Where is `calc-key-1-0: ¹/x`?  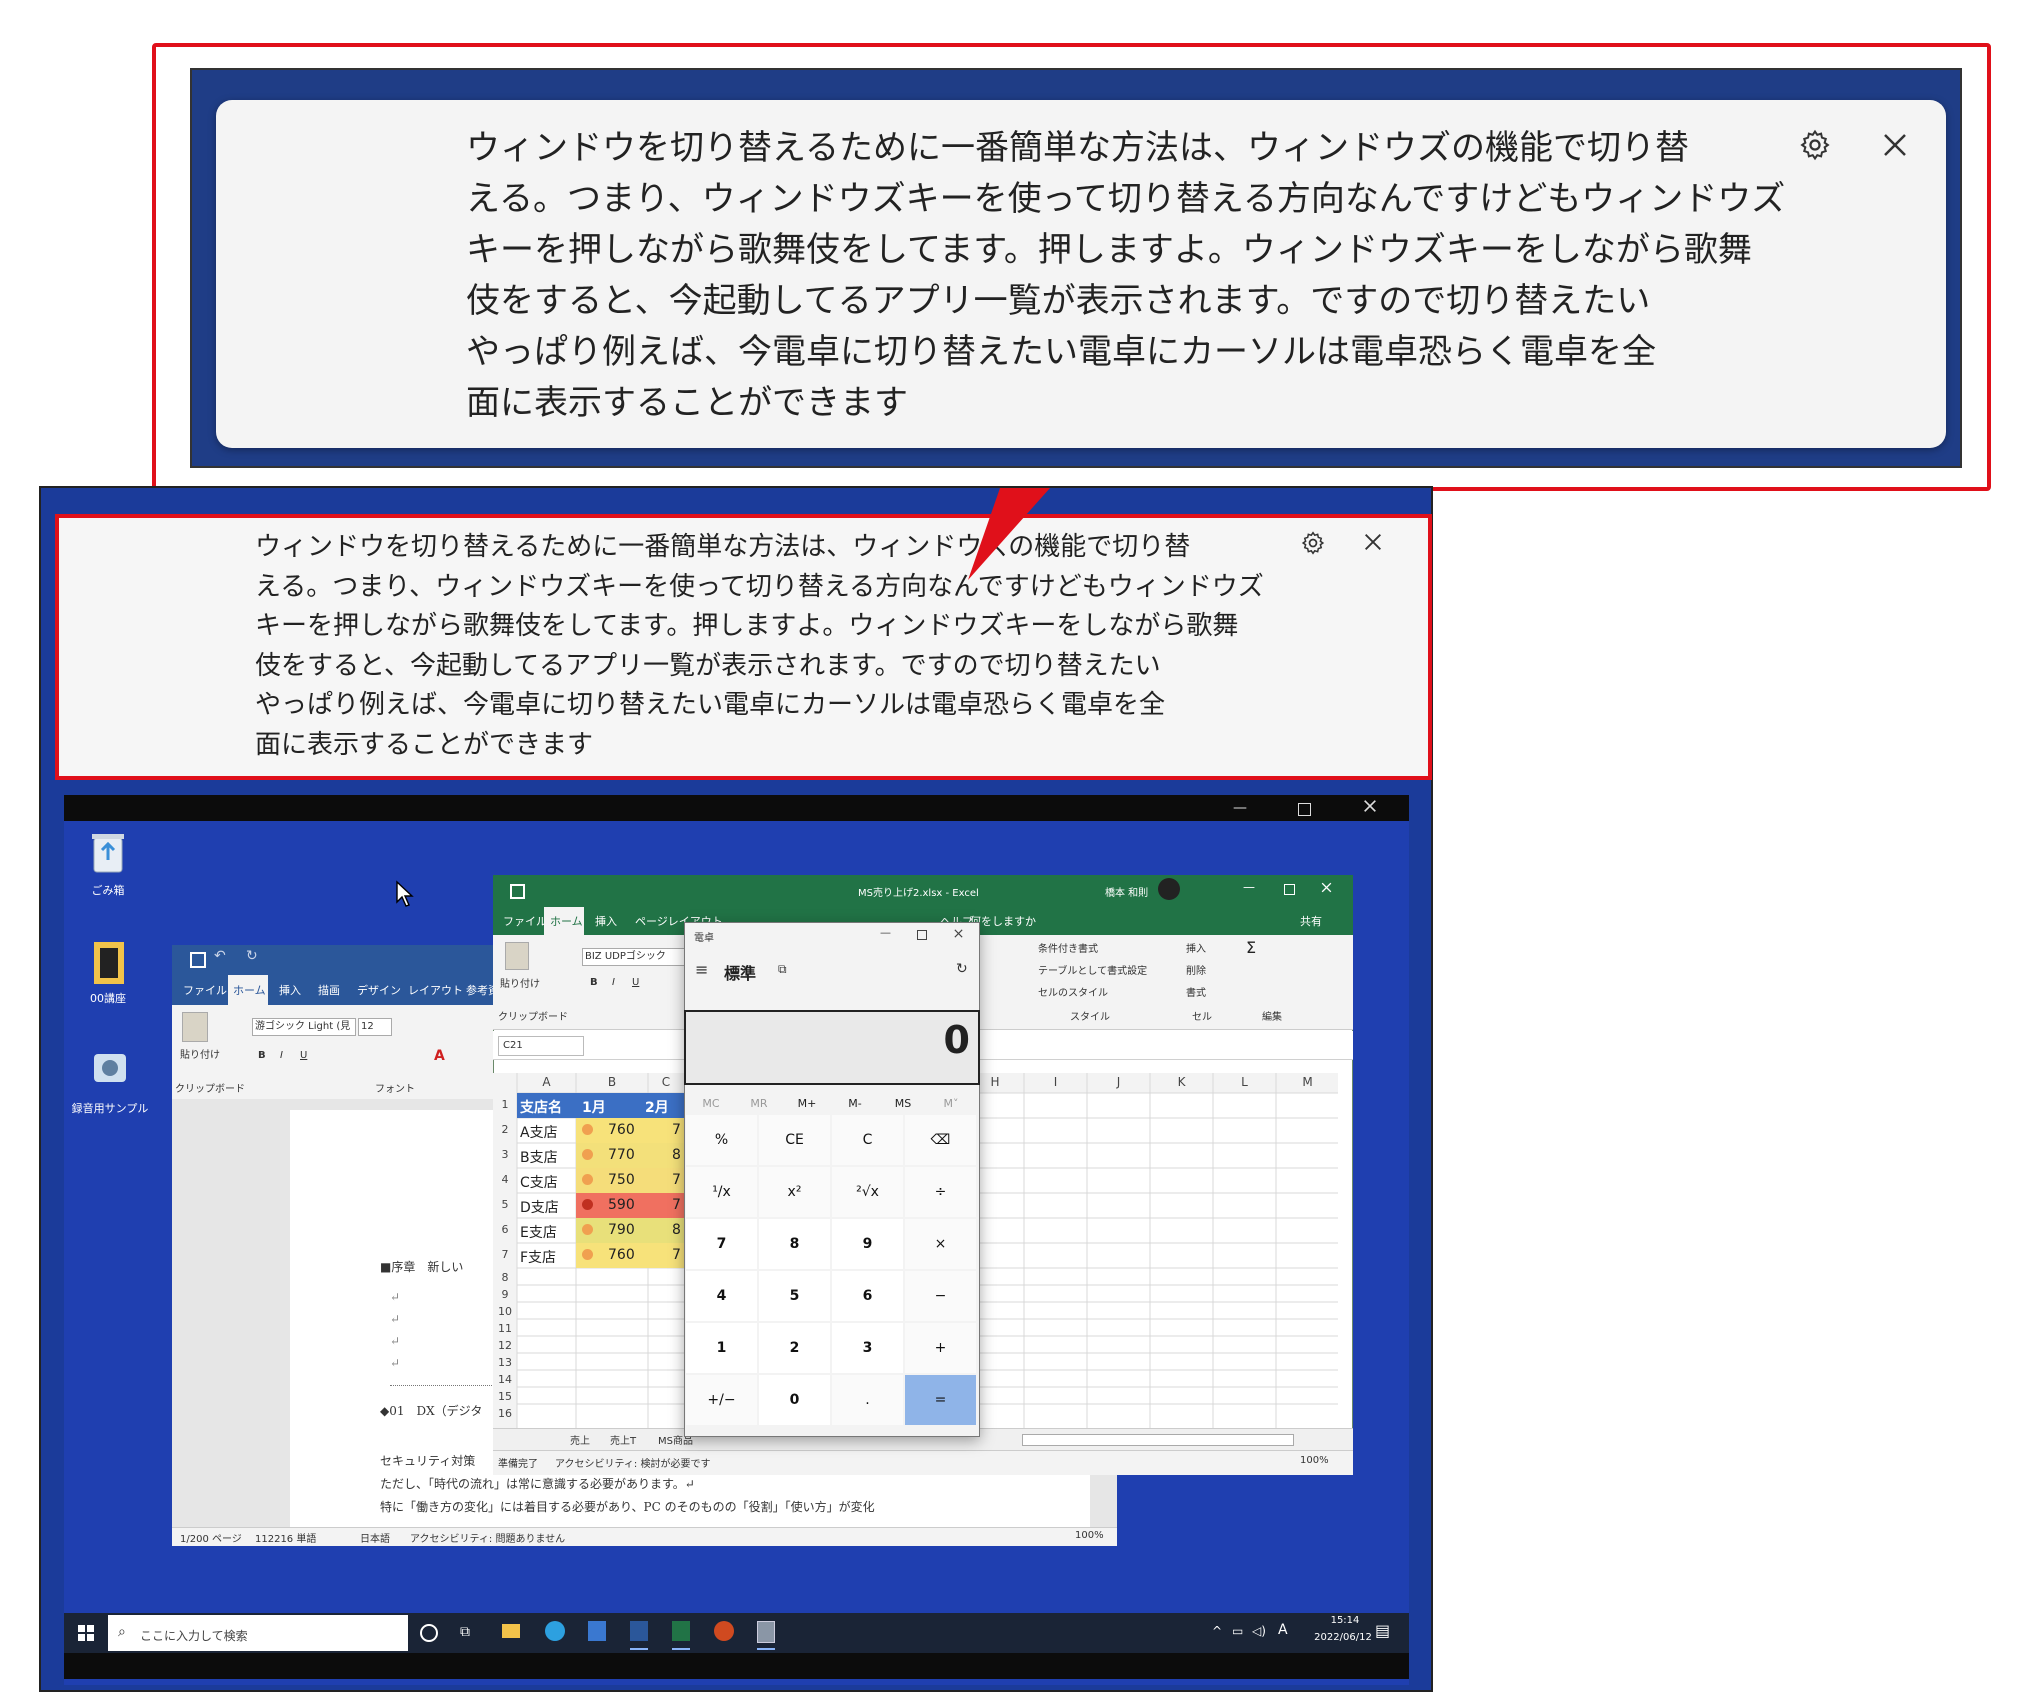 calc-key-1-0: ¹/x is located at coordinates (721, 1192).